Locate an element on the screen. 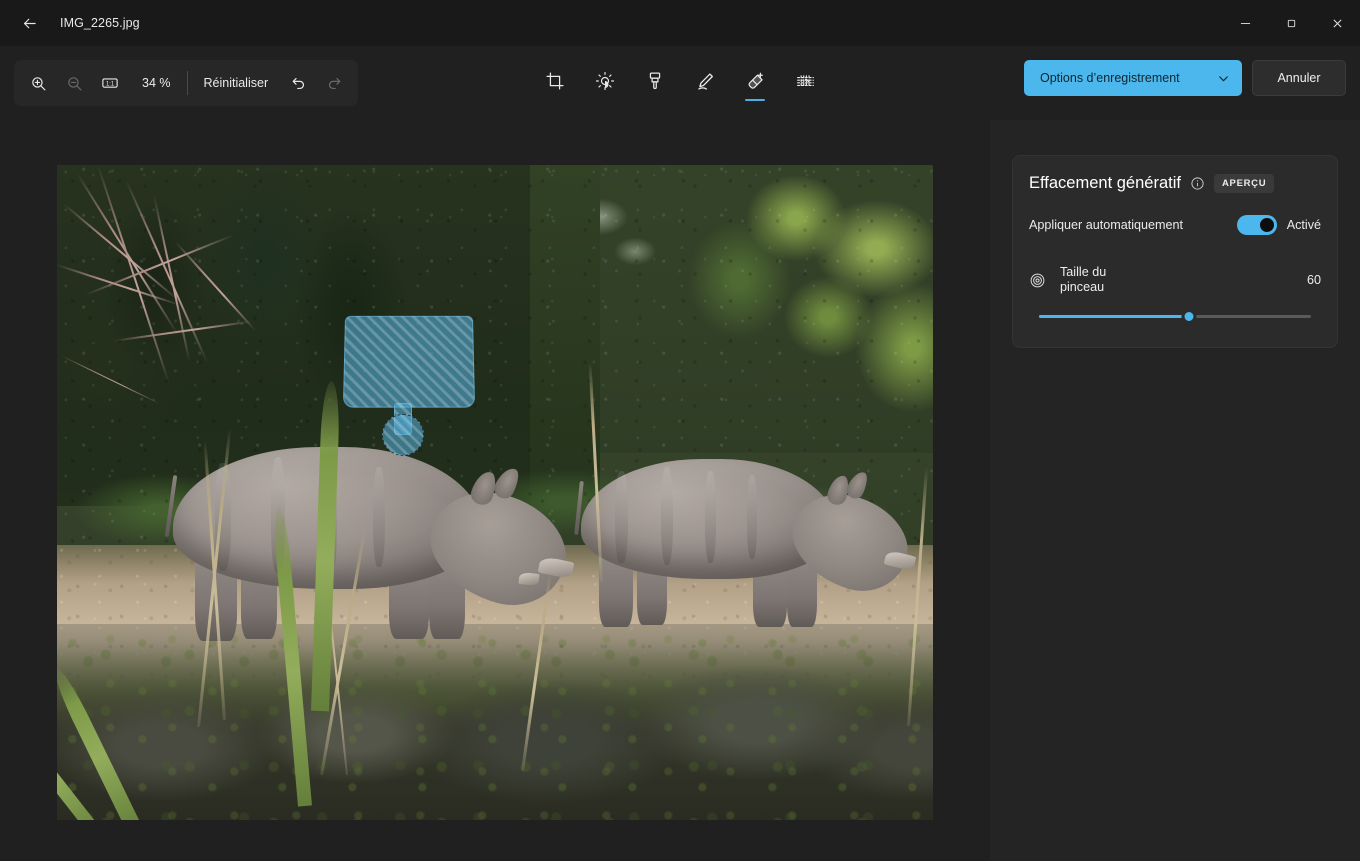  cancel-button: Annuler is located at coordinates (1299, 78).